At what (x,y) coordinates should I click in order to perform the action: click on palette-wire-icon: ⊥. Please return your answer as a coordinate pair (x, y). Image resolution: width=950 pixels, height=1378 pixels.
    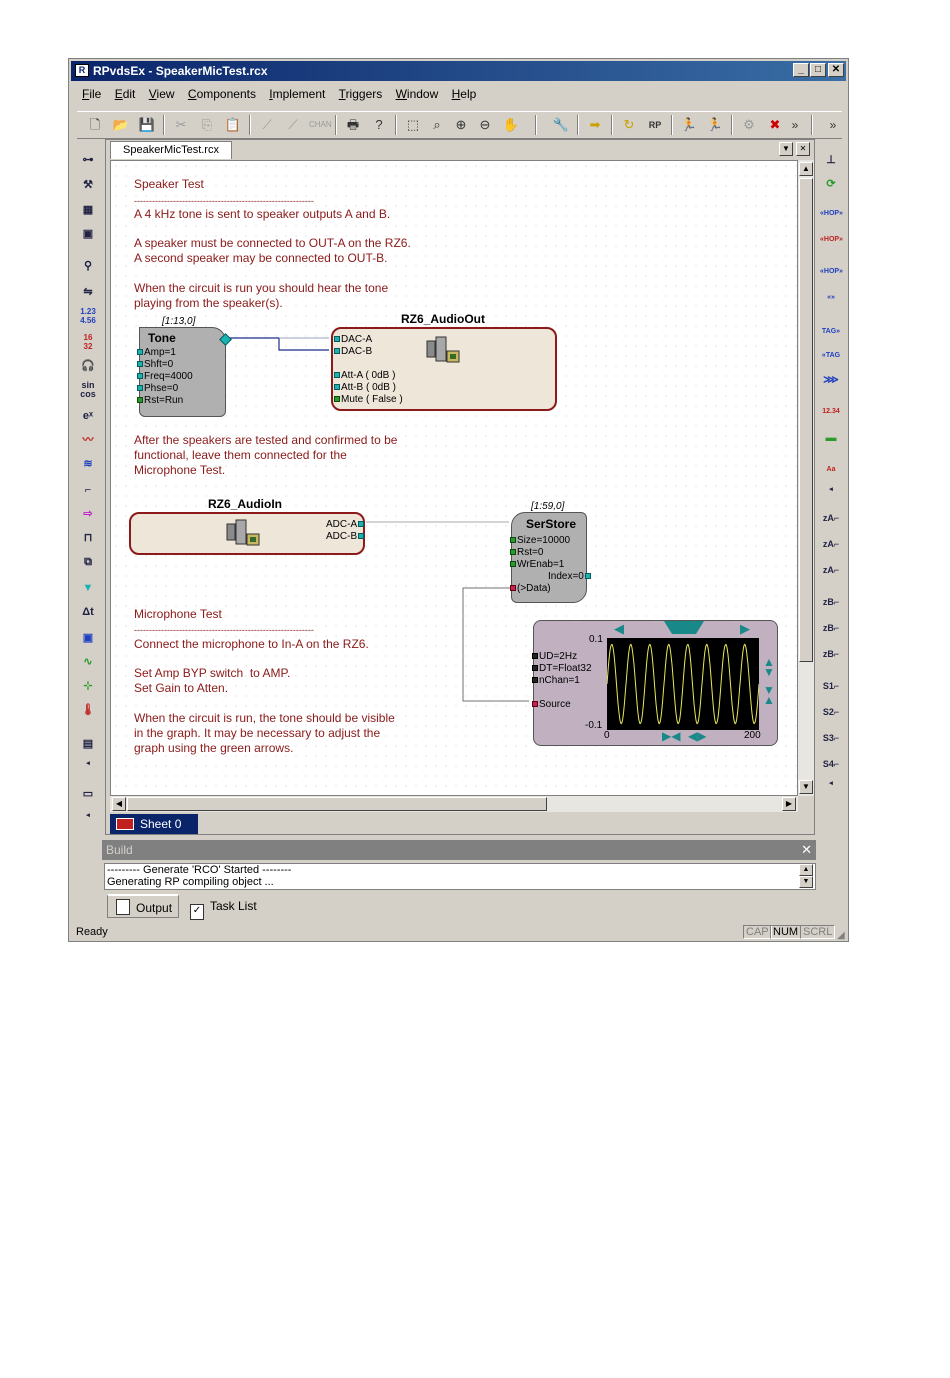
    Looking at the image, I should click on (831, 160).